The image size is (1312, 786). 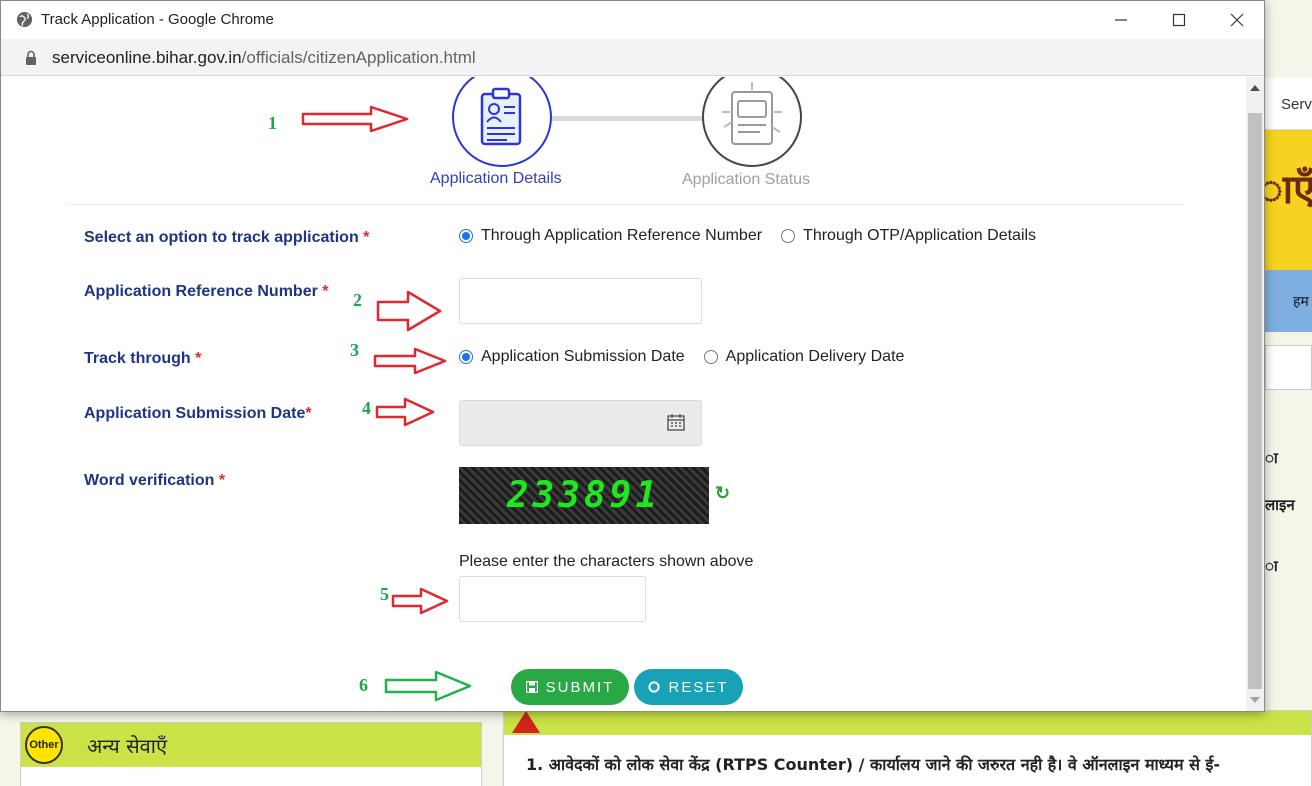 I want to click on captcha-input, so click(x=552, y=599).